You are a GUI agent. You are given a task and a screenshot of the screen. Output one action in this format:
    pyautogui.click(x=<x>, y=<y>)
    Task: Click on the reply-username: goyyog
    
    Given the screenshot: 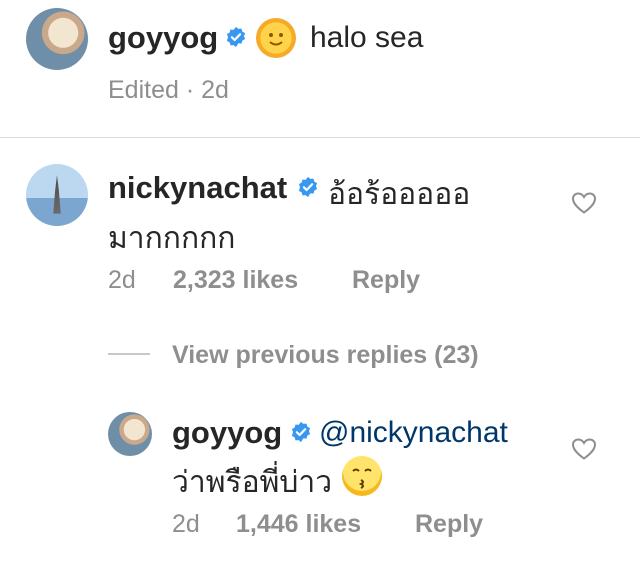 What is the action you would take?
    pyautogui.click(x=227, y=433)
    